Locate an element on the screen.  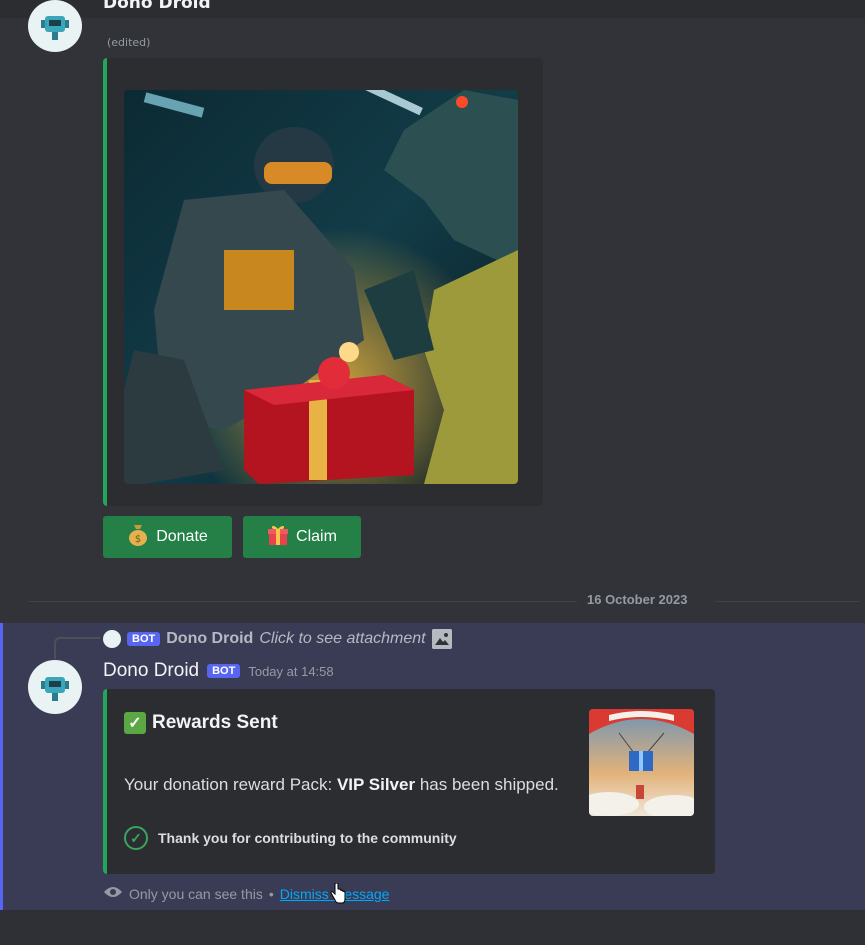
embed-title-text: Rewards Sent is located at coordinates (215, 722).